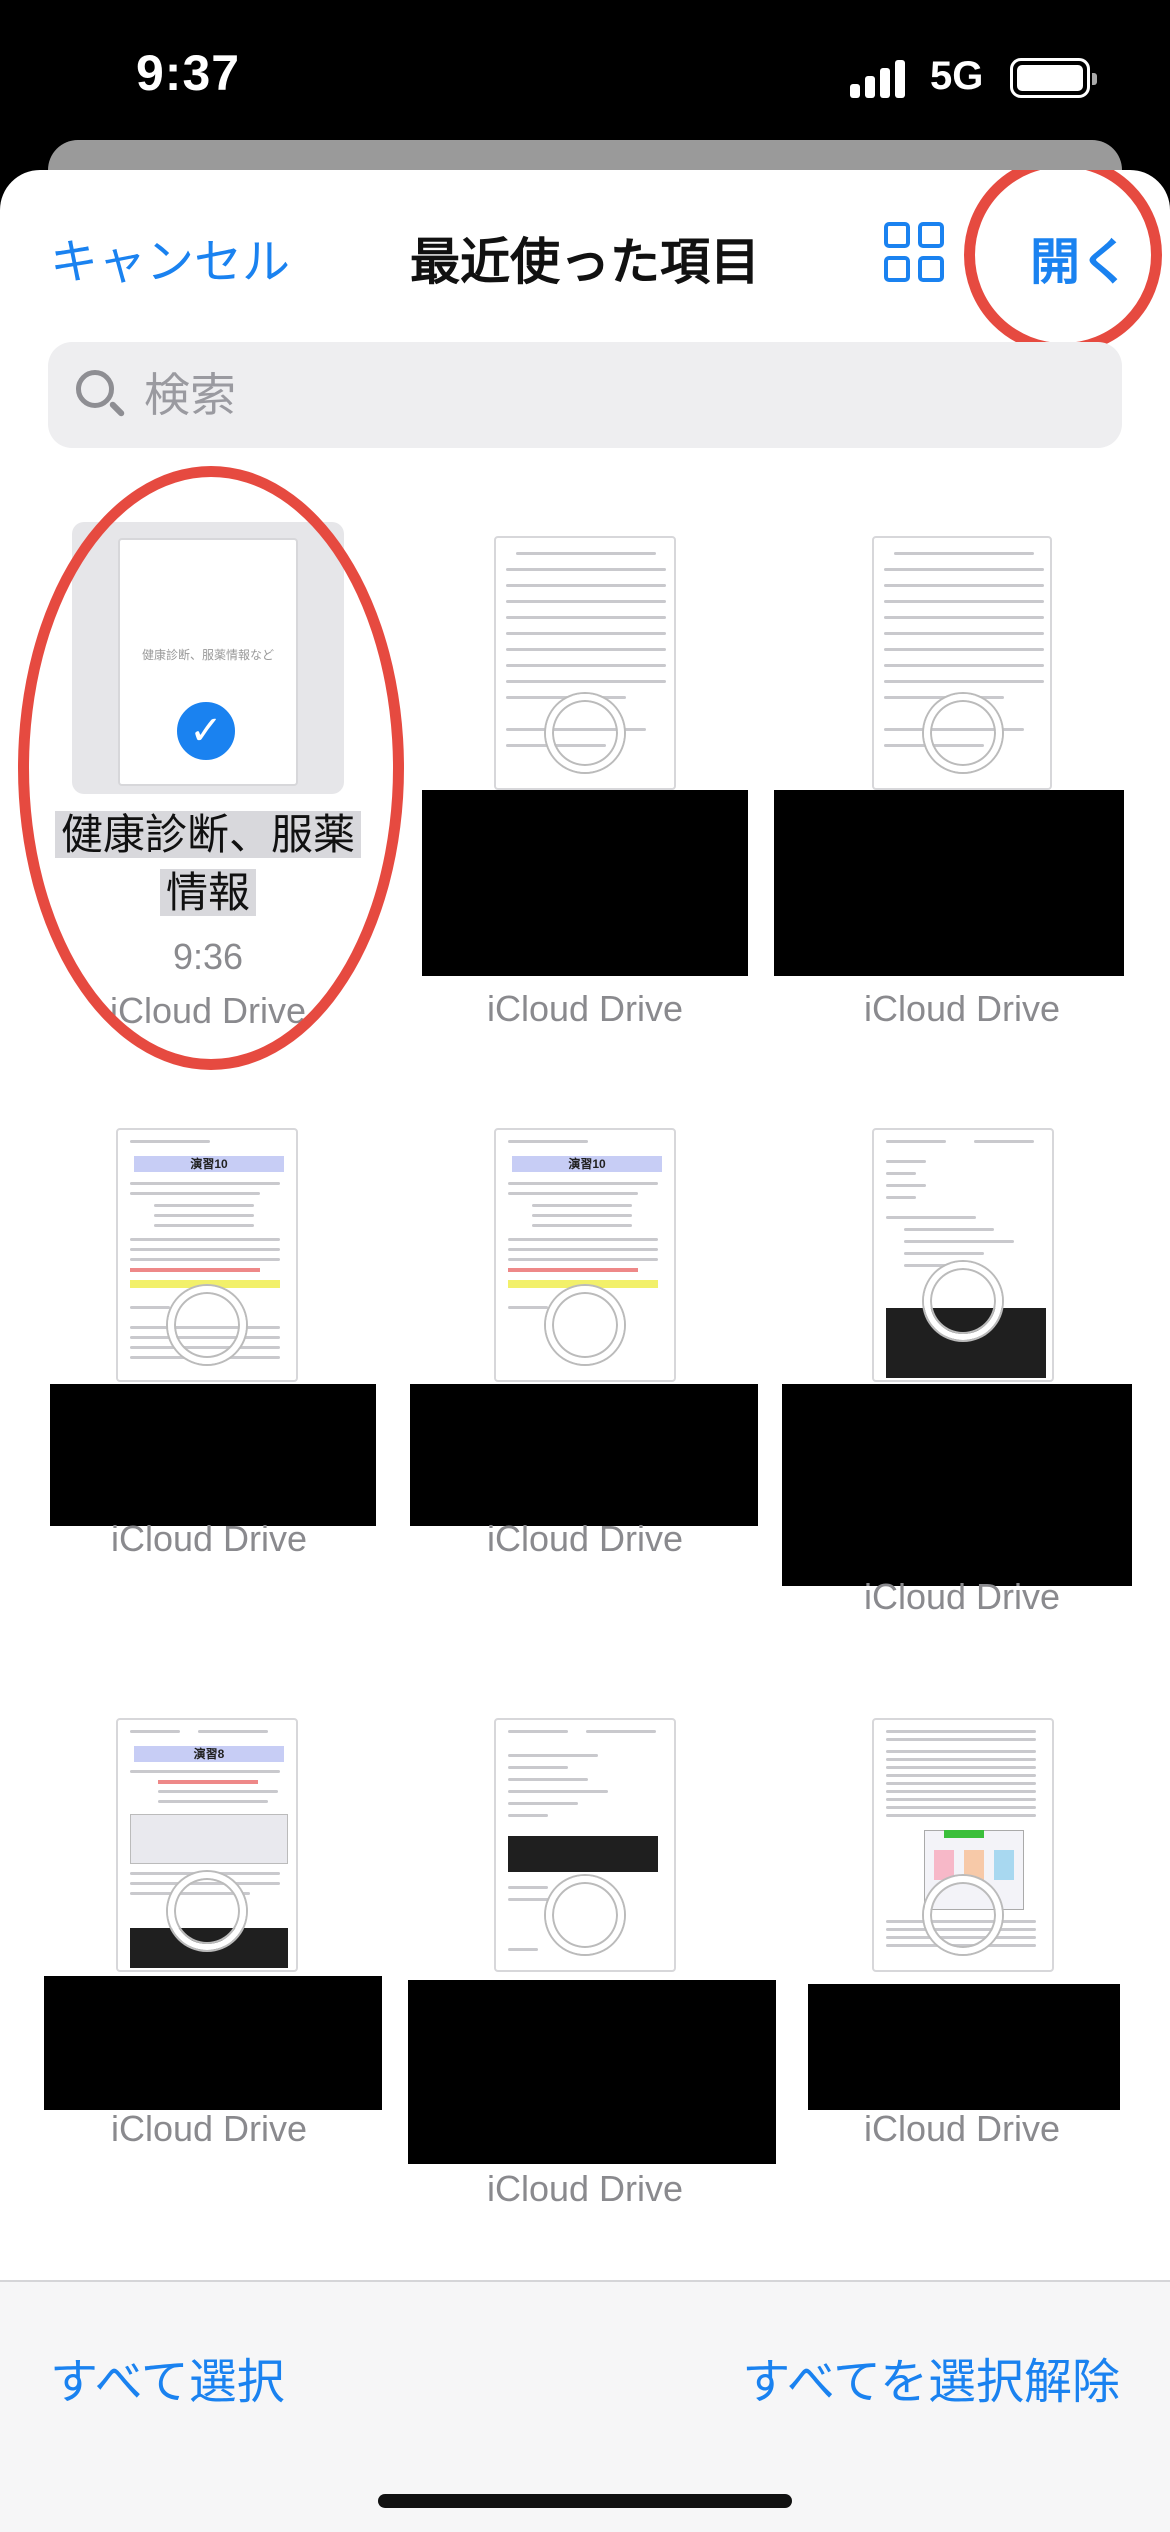 The width and height of the screenshot is (1170, 2532). I want to click on home-indicator, so click(585, 2501).